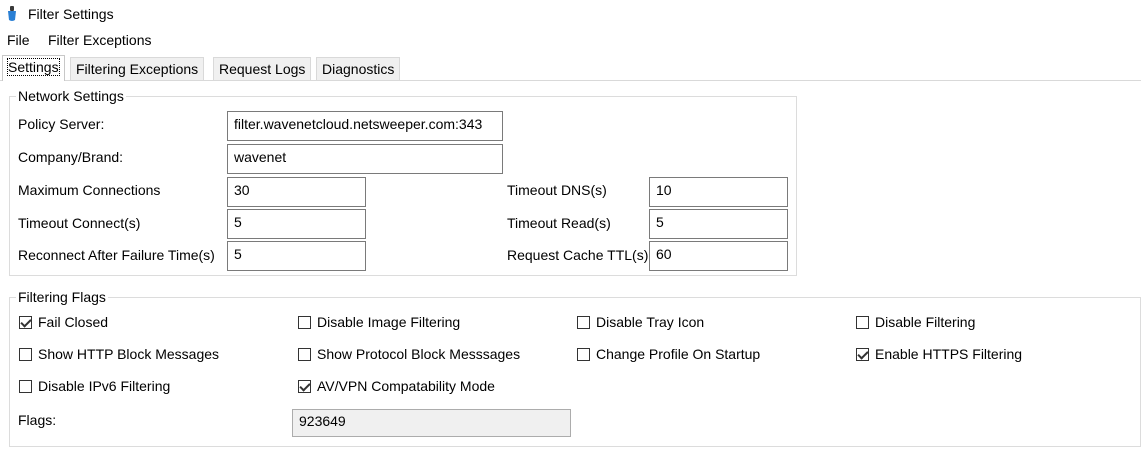 The height and width of the screenshot is (450, 1141). I want to click on enable-https-filtering-checkbox: Enable HTTPS Filtering, so click(939, 354).